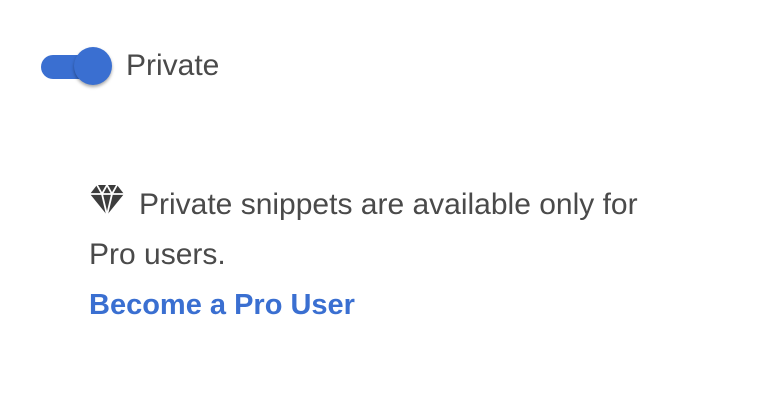 The width and height of the screenshot is (760, 402). What do you see at coordinates (222, 305) in the screenshot?
I see `become-pro-user-link: Become a Pro User` at bounding box center [222, 305].